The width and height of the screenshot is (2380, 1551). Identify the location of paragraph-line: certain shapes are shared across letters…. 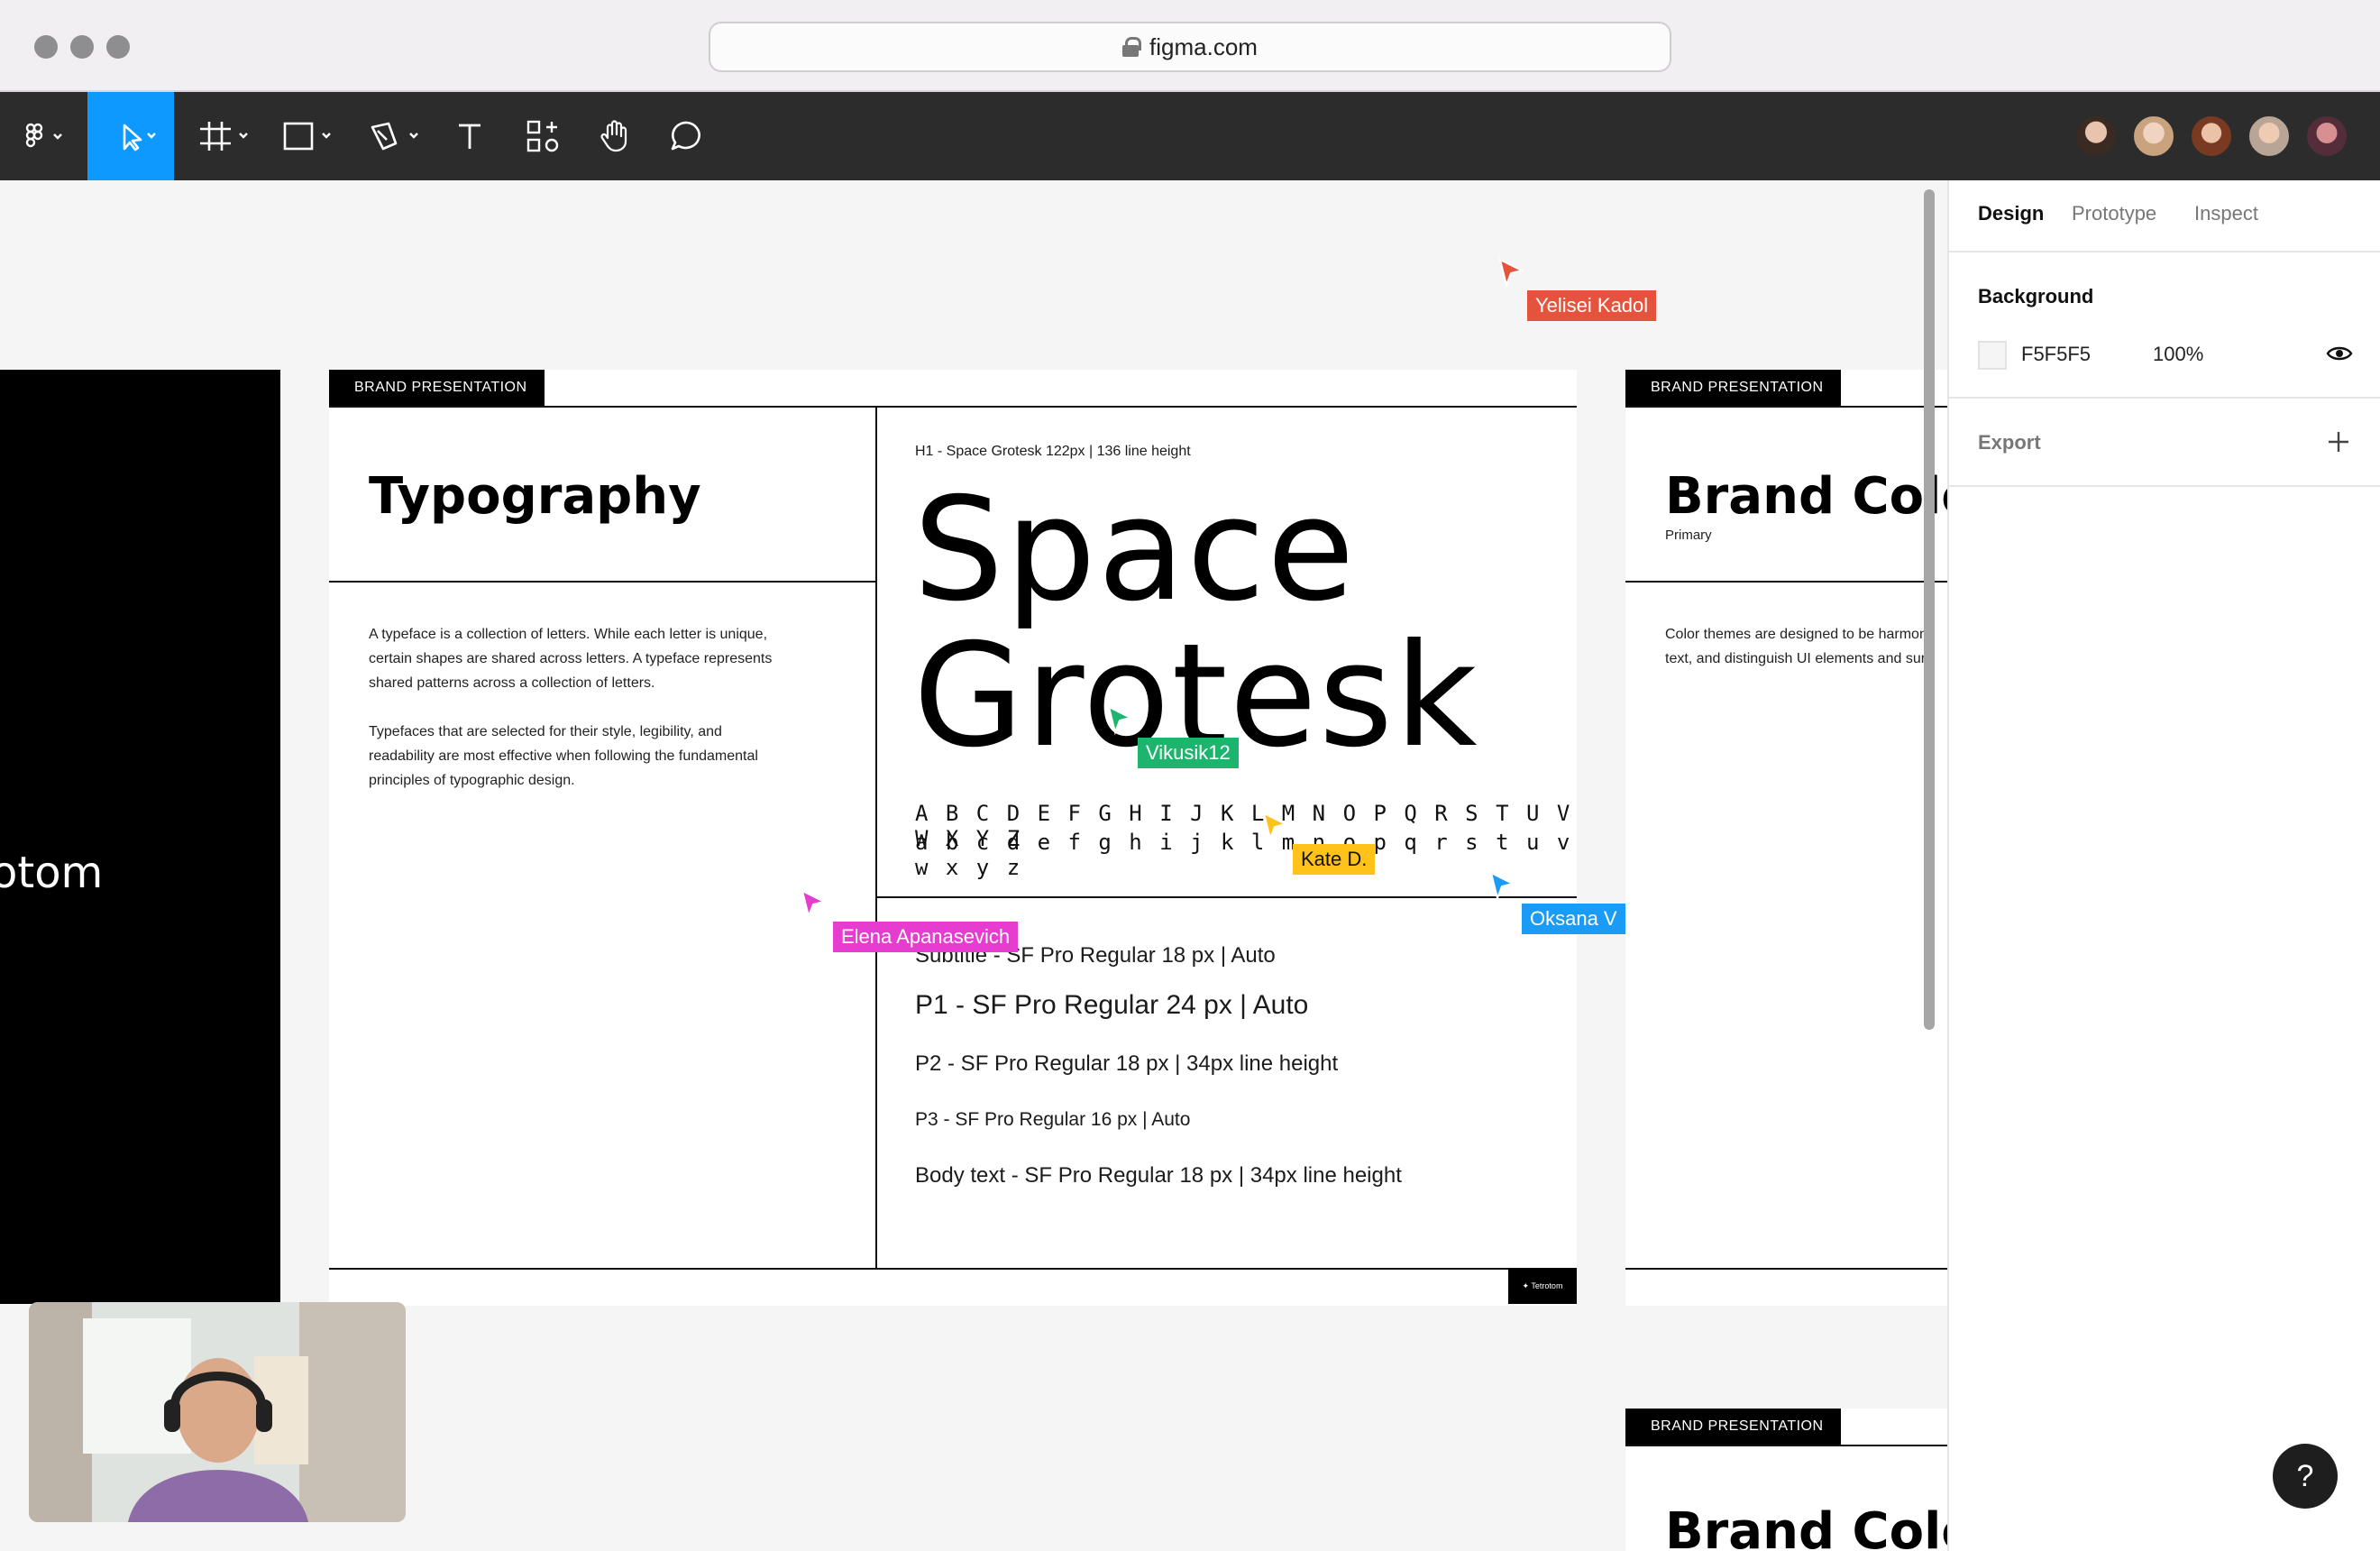
(571, 658).